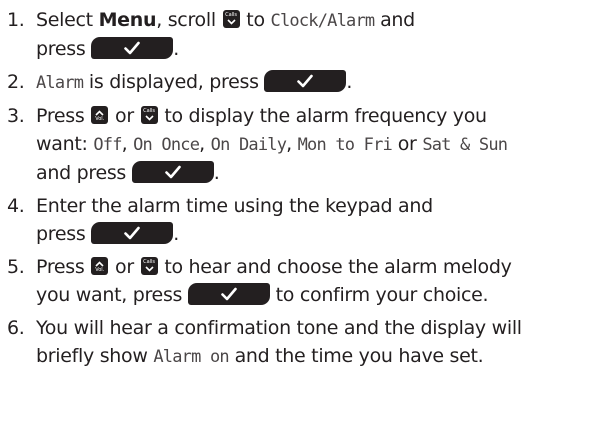  I want to click on instruction-text: briefly show, so click(95, 356).